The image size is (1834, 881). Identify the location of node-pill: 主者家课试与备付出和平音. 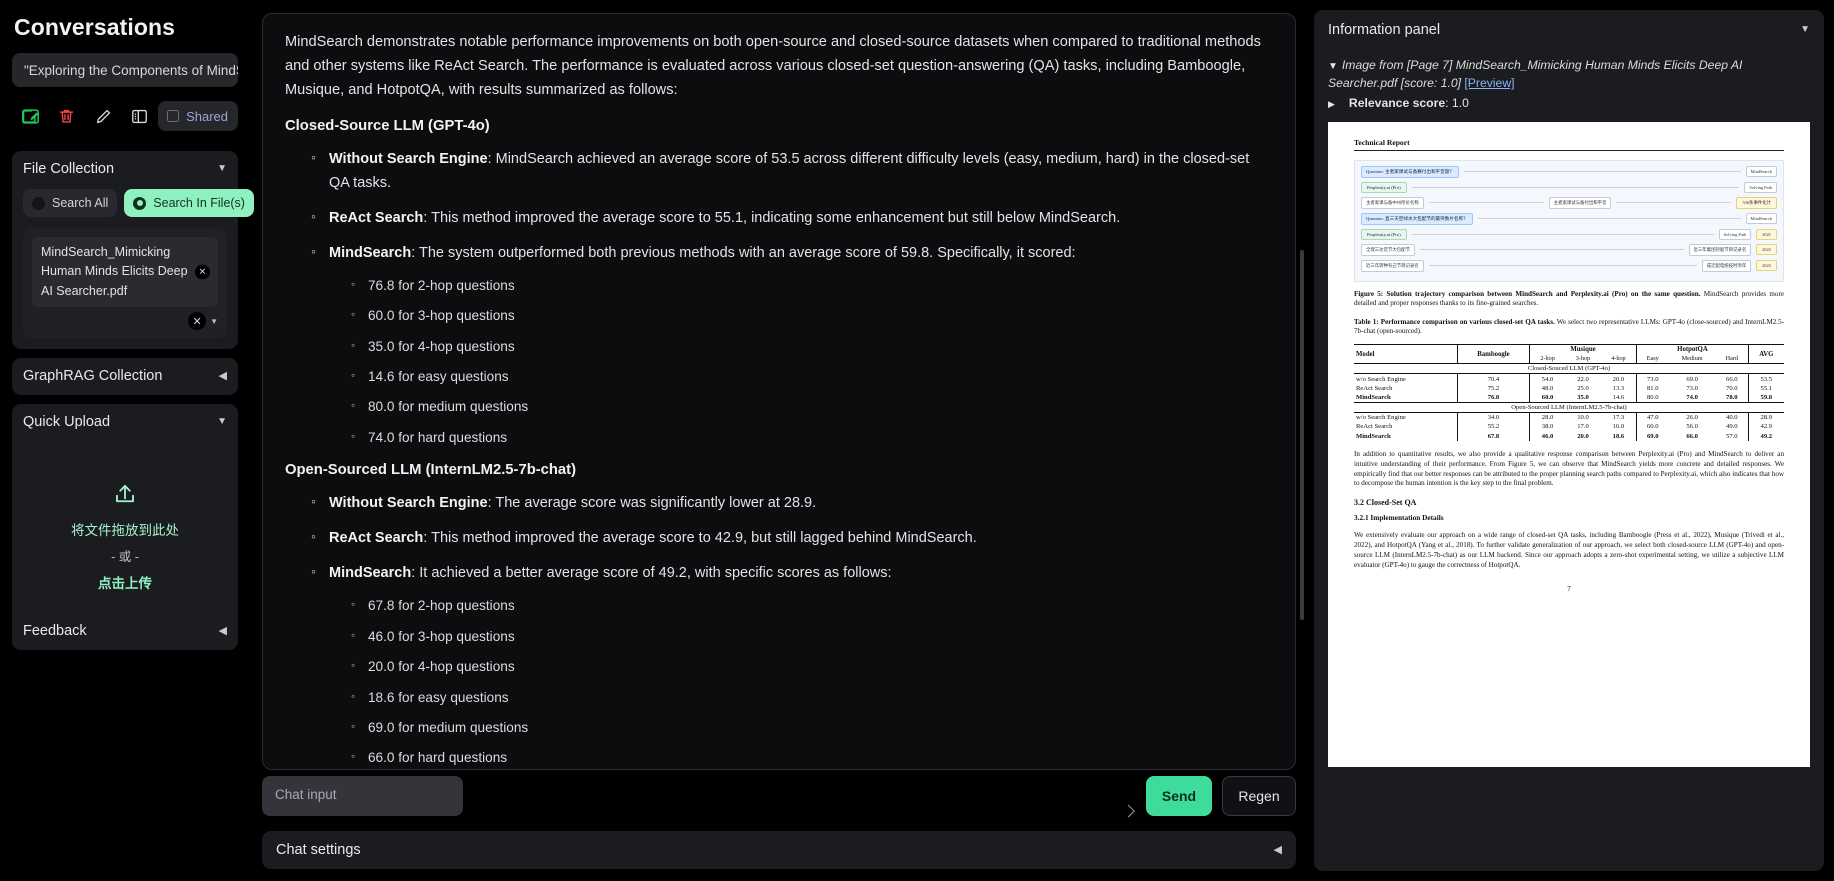
(1580, 202).